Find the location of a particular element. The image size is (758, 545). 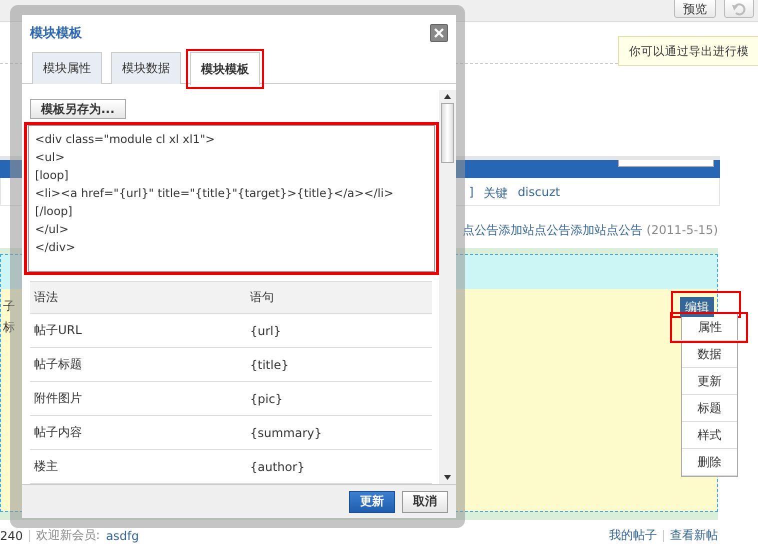

tag-link: discuzt is located at coordinates (539, 195).